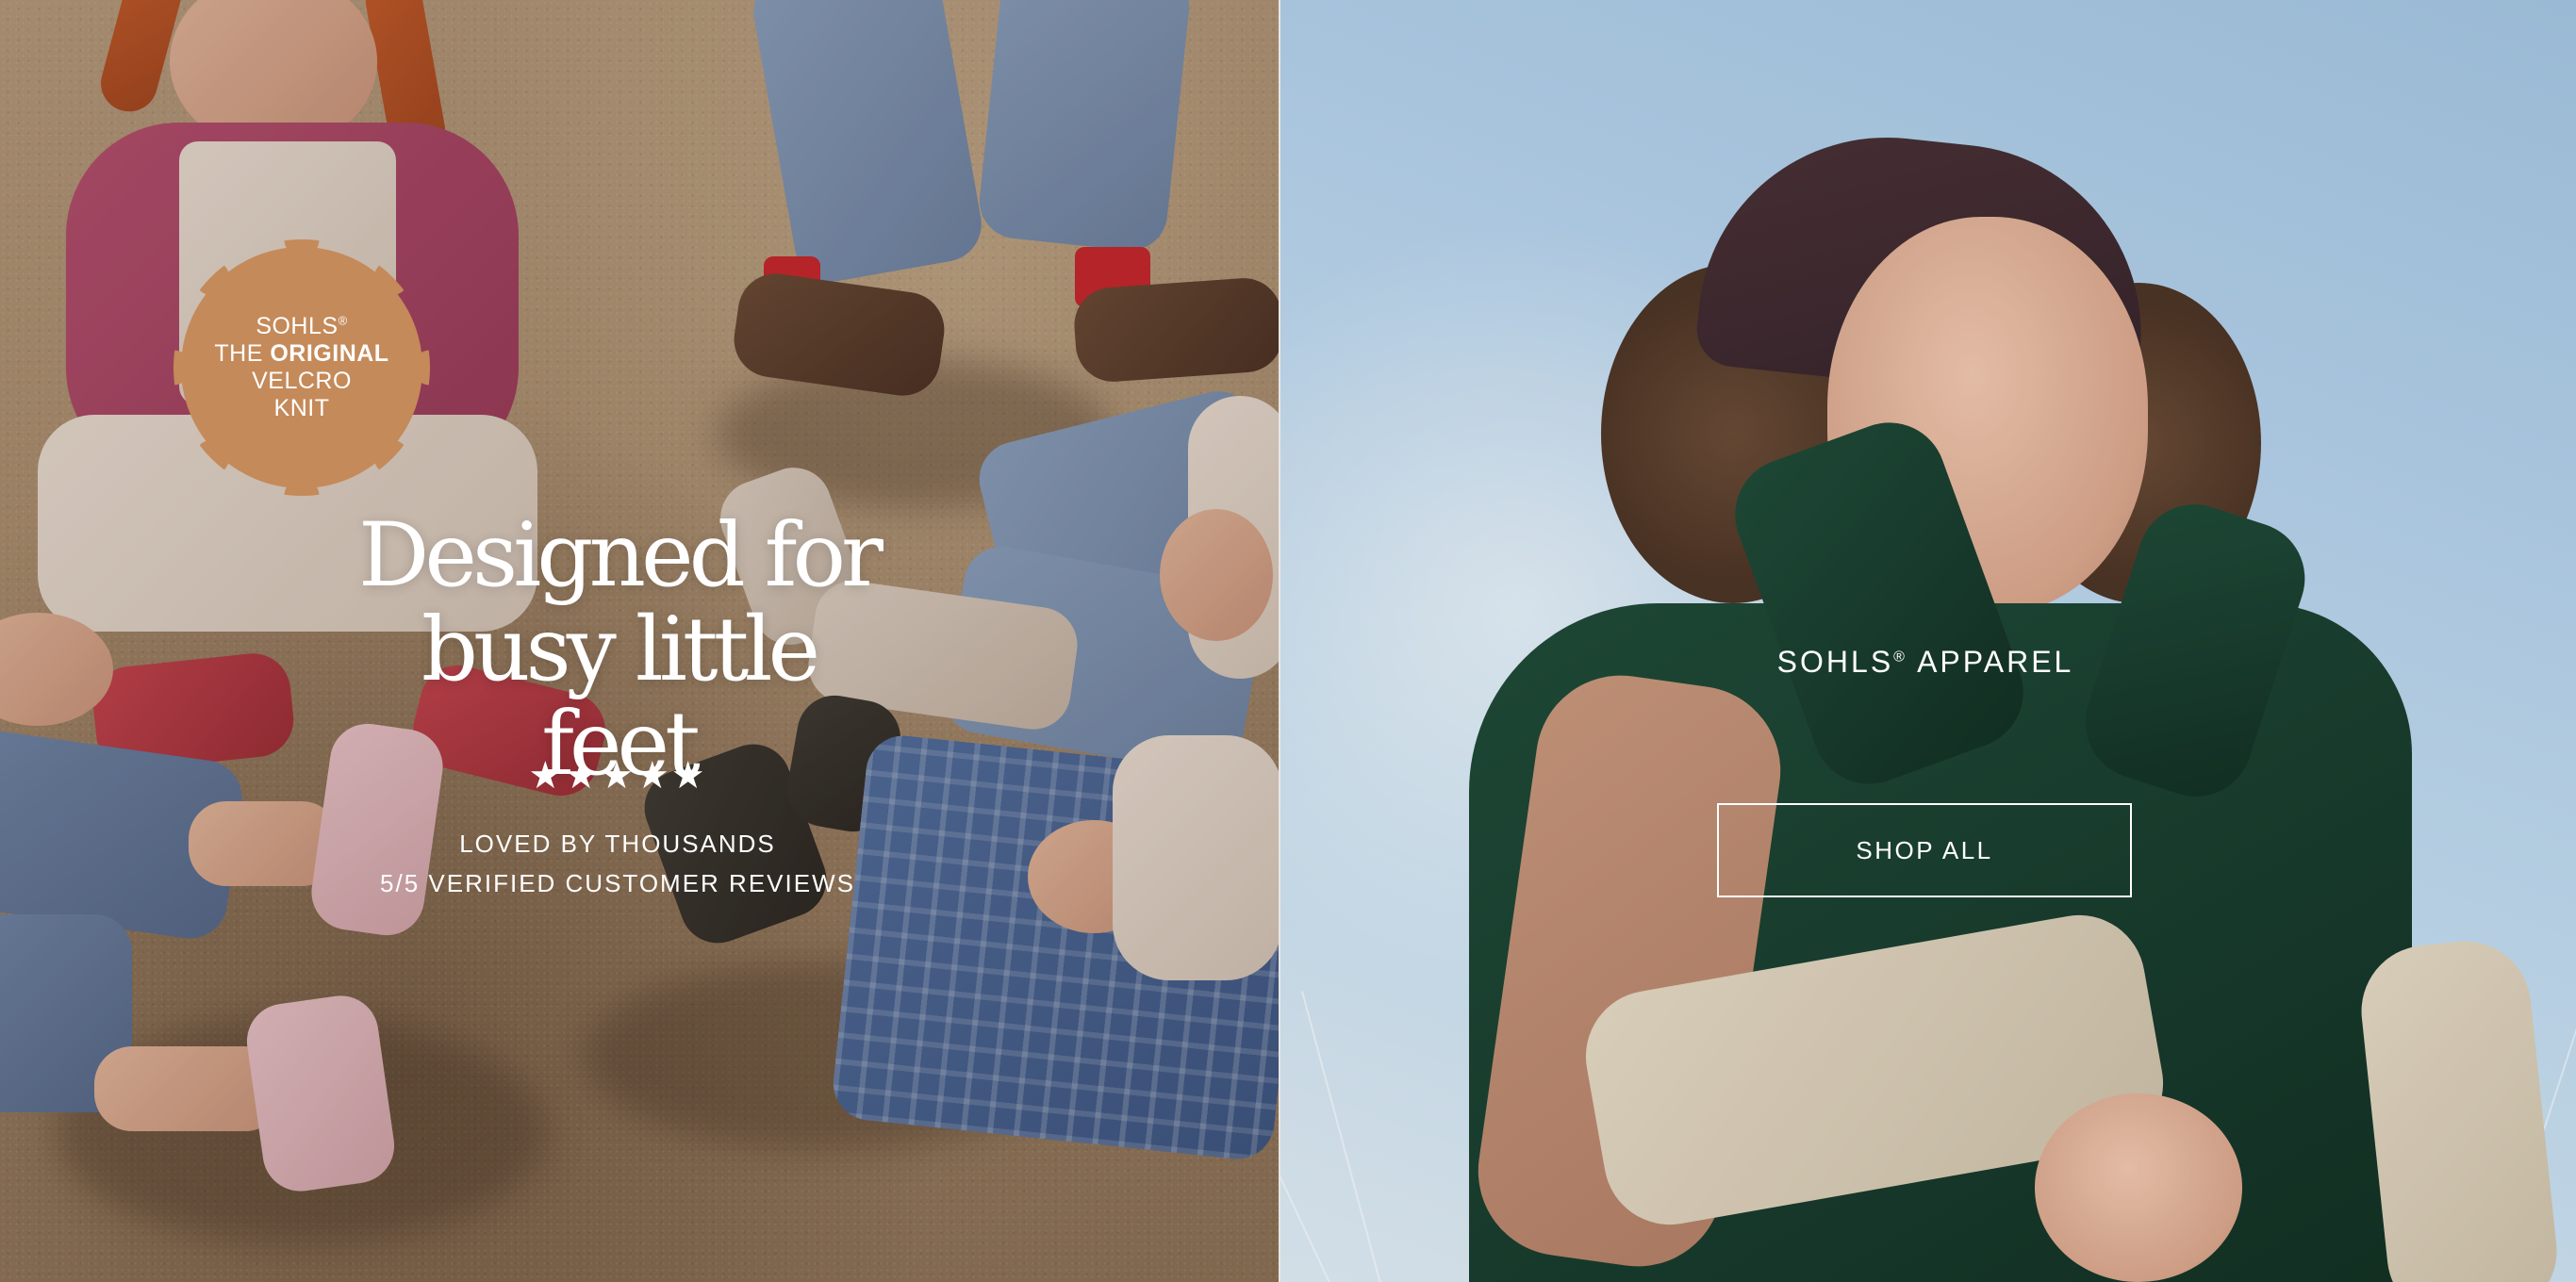 Image resolution: width=2576 pixels, height=1282 pixels. I want to click on badge-line-3: VELCRO, so click(302, 381).